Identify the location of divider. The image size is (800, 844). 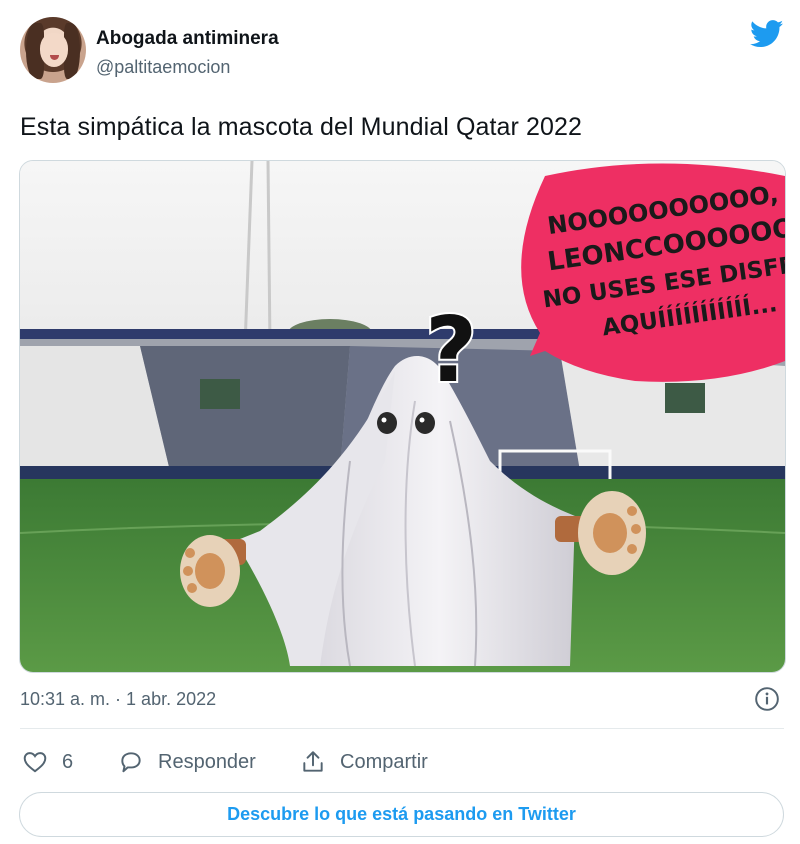
(402, 728).